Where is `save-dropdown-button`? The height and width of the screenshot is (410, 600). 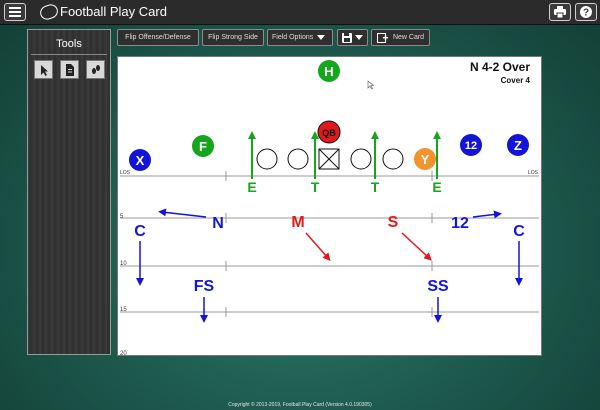 save-dropdown-button is located at coordinates (352, 37).